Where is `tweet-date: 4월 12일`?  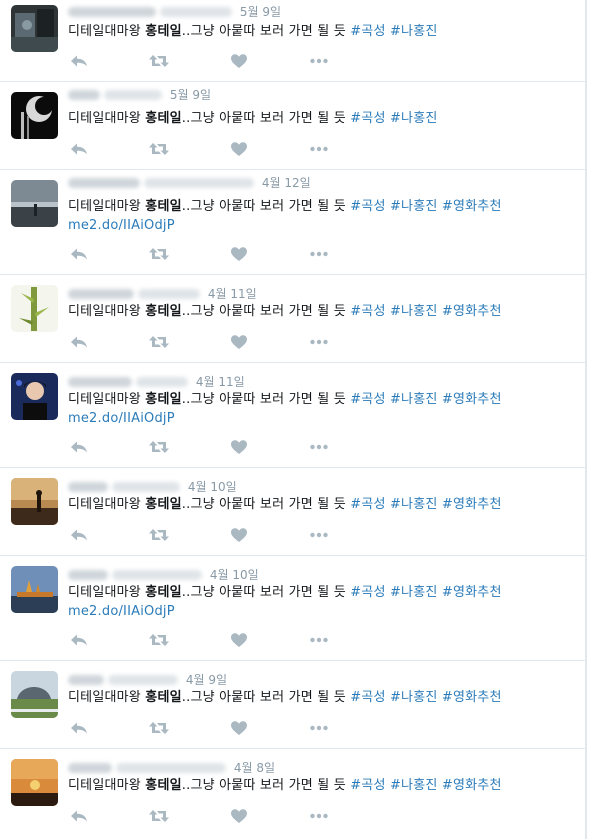
tweet-date: 4월 12일 is located at coordinates (286, 183).